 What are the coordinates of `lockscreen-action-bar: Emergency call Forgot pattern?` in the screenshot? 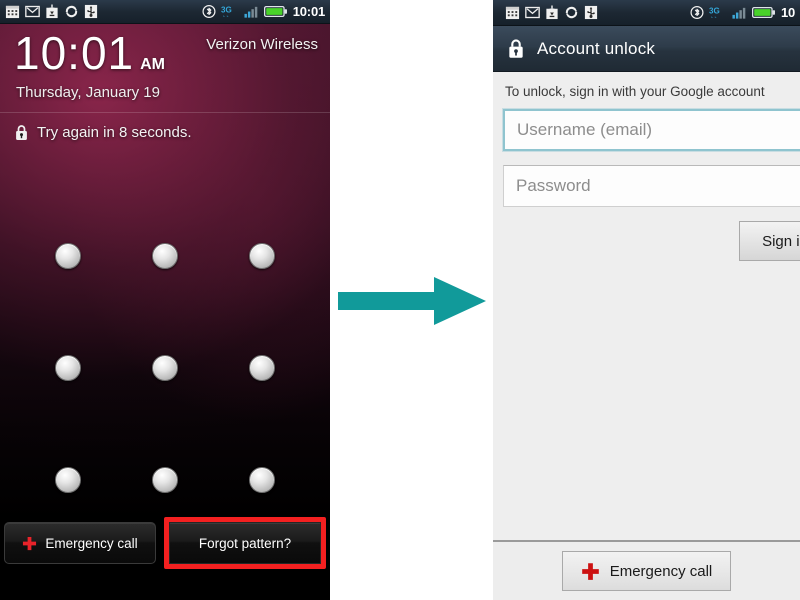 It's located at (165, 543).